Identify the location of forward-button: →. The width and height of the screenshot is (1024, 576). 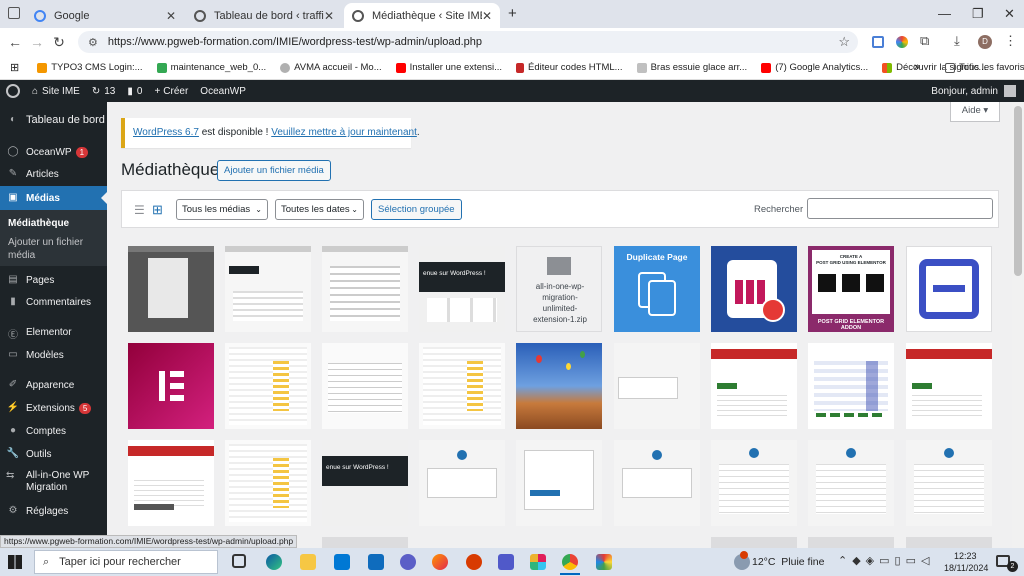
(37, 42).